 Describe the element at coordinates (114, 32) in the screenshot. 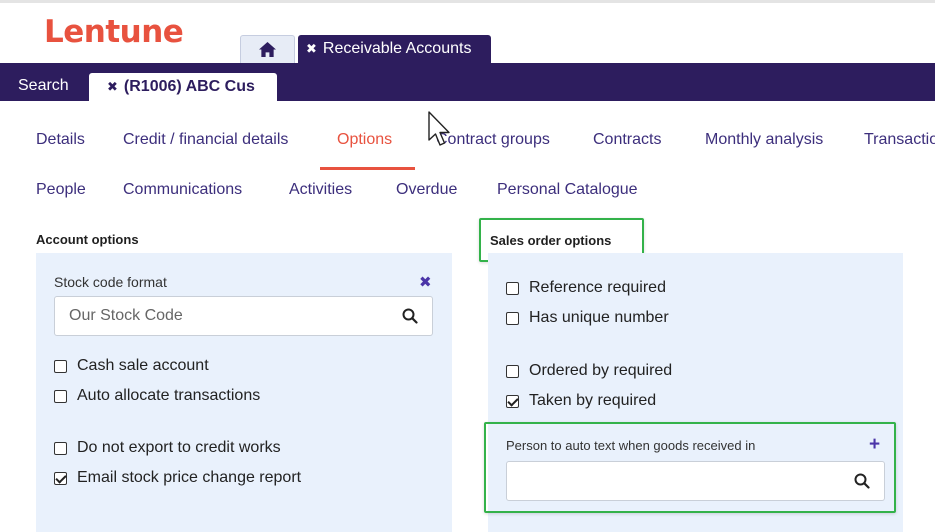

I see `lentune-logo: Lentune` at that location.